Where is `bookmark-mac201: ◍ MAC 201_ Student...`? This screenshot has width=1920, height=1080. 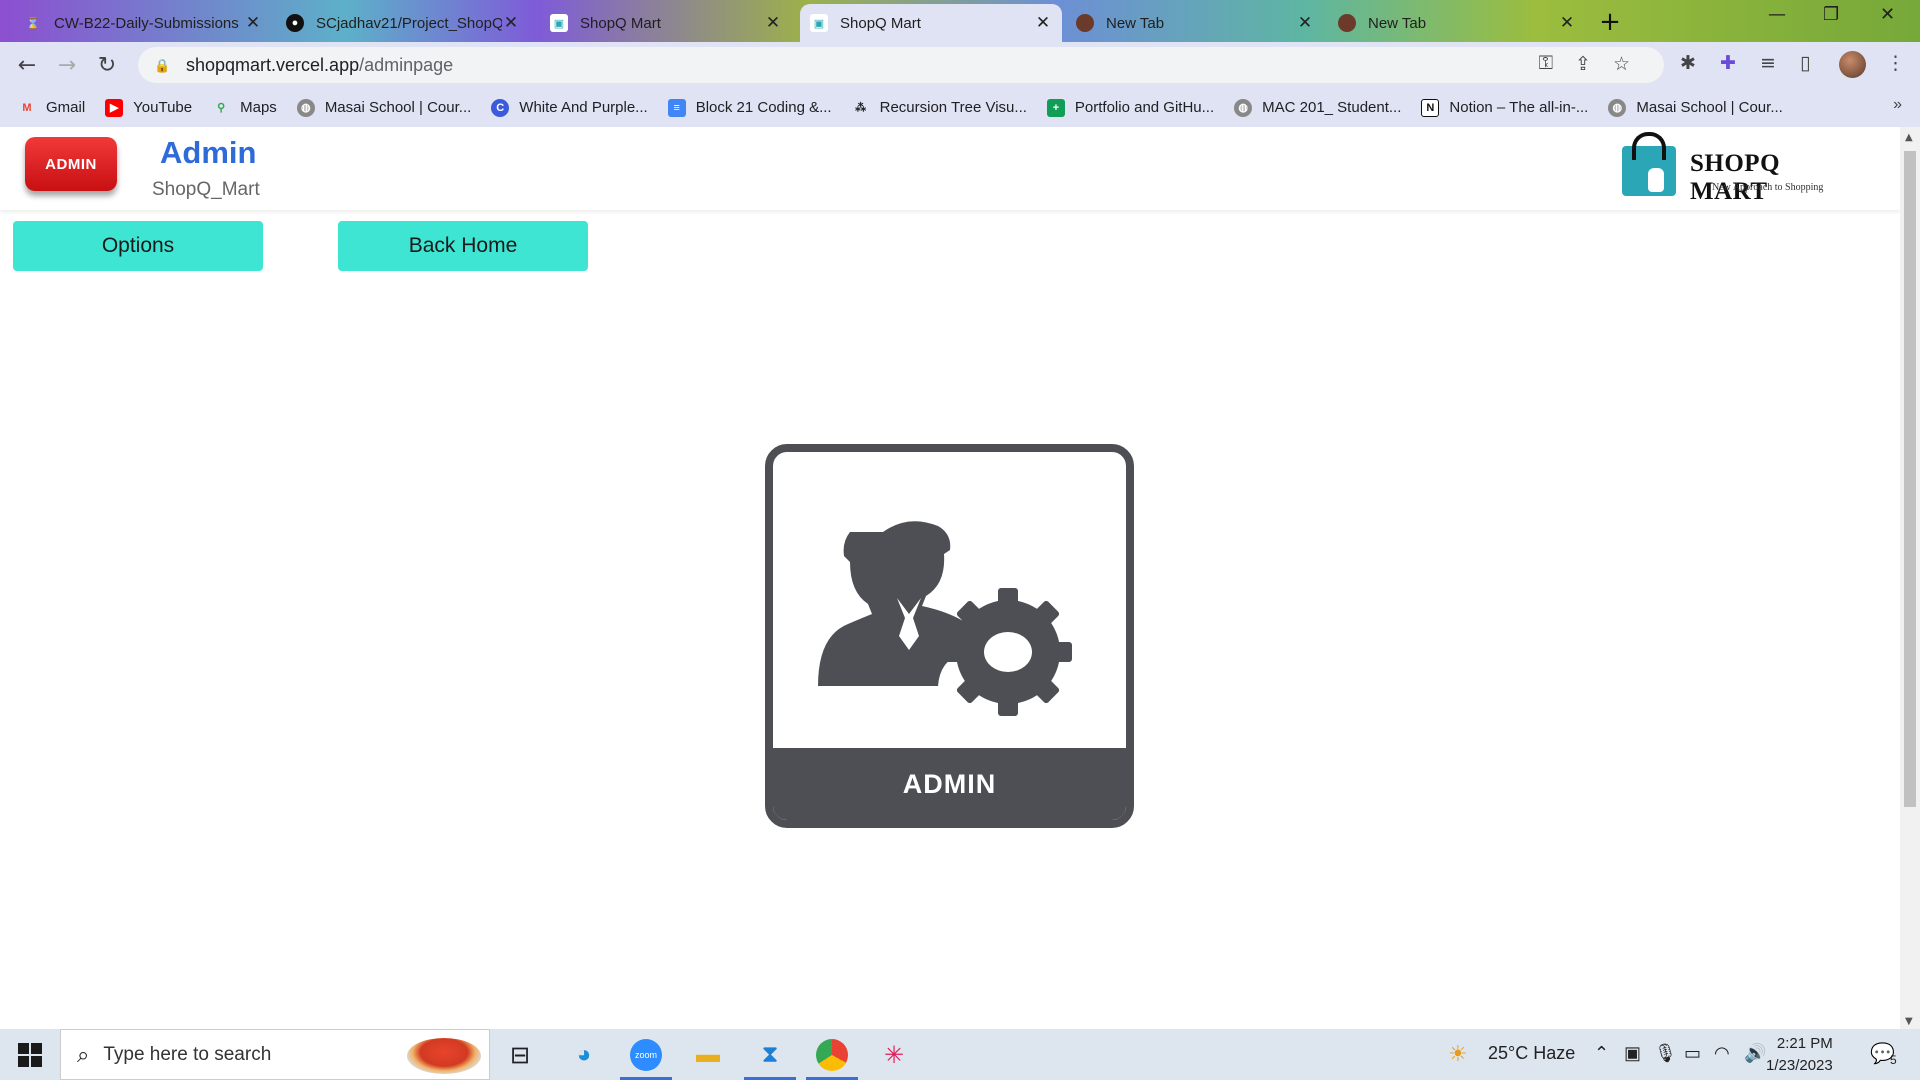
bookmark-mac201: ◍ MAC 201_ Student... is located at coordinates (1318, 107).